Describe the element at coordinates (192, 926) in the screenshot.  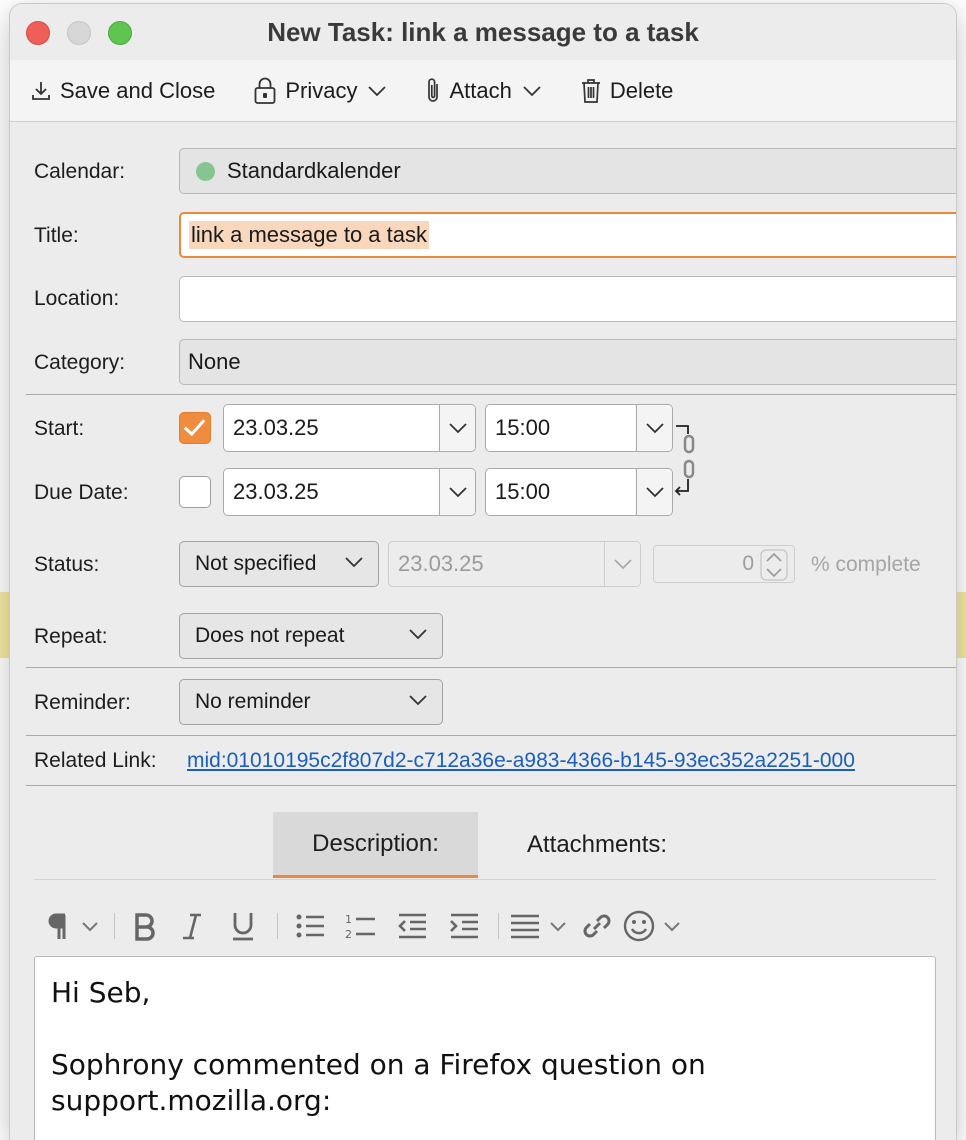
I see `italic-button` at that location.